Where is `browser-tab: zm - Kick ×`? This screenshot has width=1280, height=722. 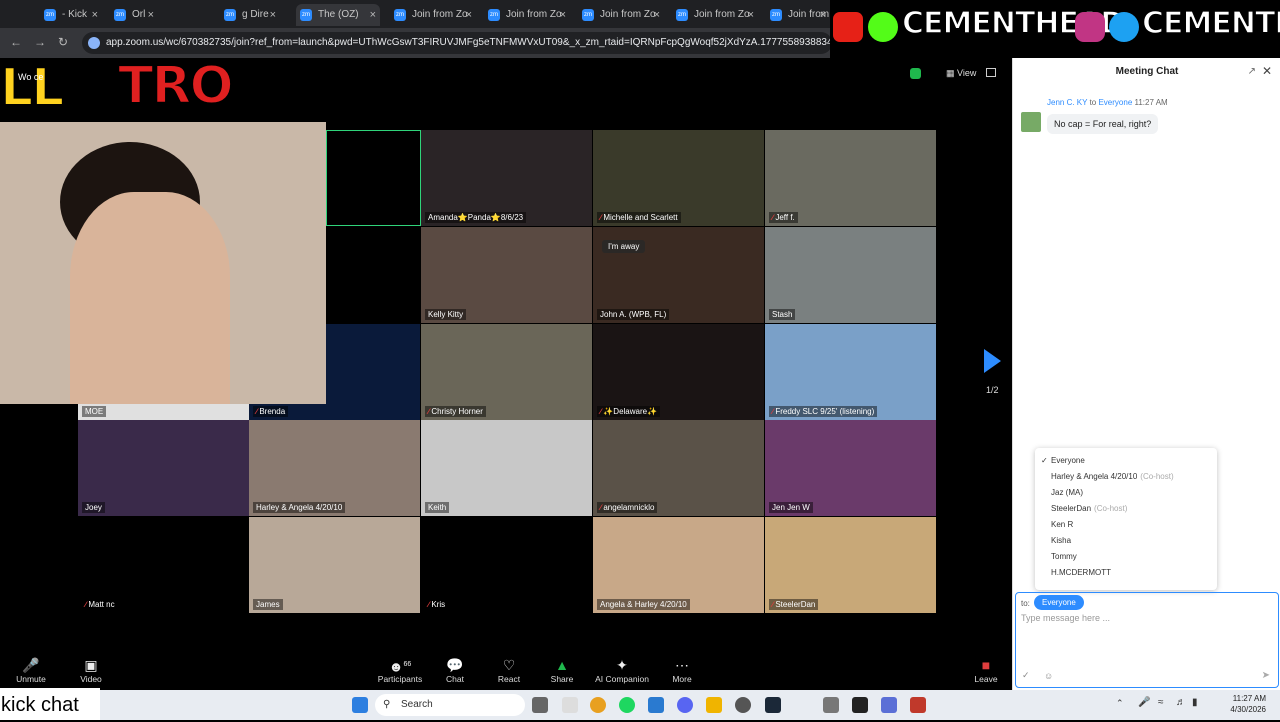 browser-tab: zm - Kick × is located at coordinates (71, 15).